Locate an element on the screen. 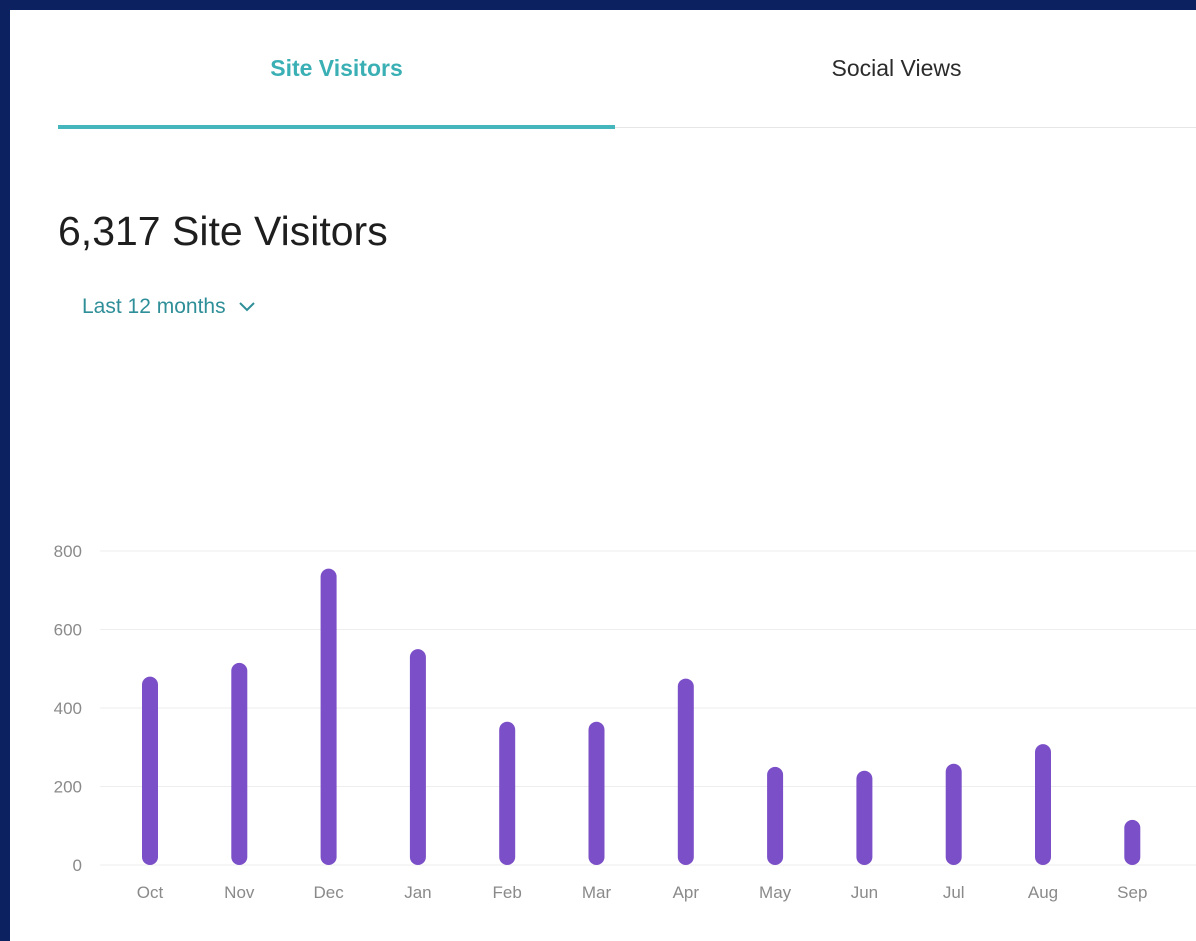 This screenshot has height=941, width=1196. x-tick-label: Aug is located at coordinates (1043, 892).